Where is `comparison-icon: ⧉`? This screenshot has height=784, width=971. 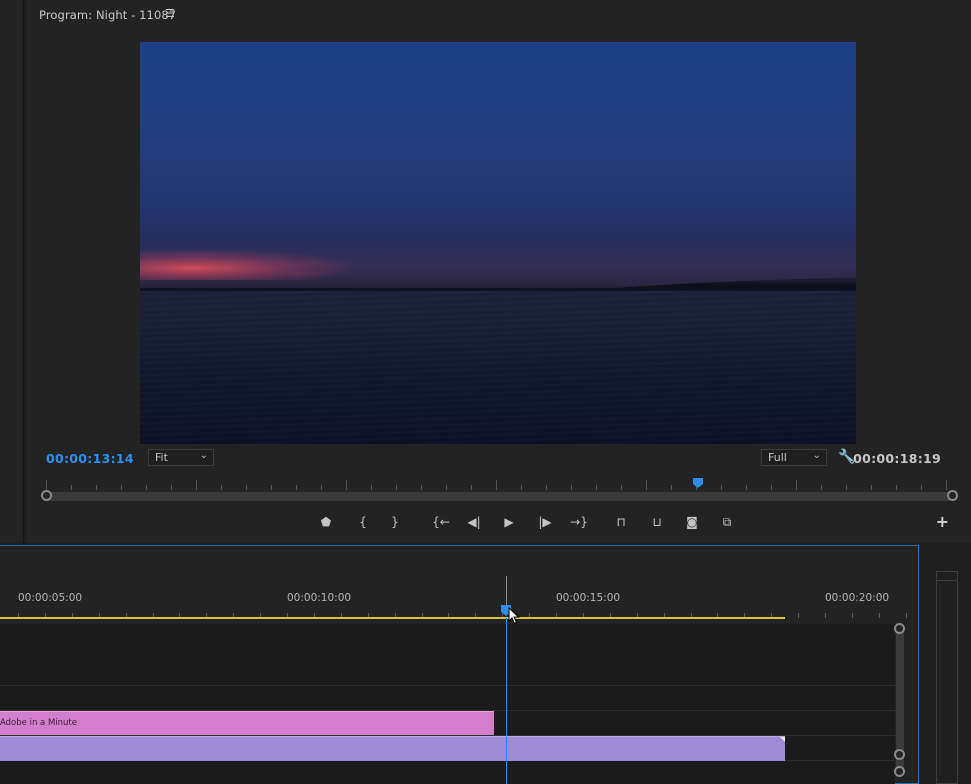 comparison-icon: ⧉ is located at coordinates (727, 521).